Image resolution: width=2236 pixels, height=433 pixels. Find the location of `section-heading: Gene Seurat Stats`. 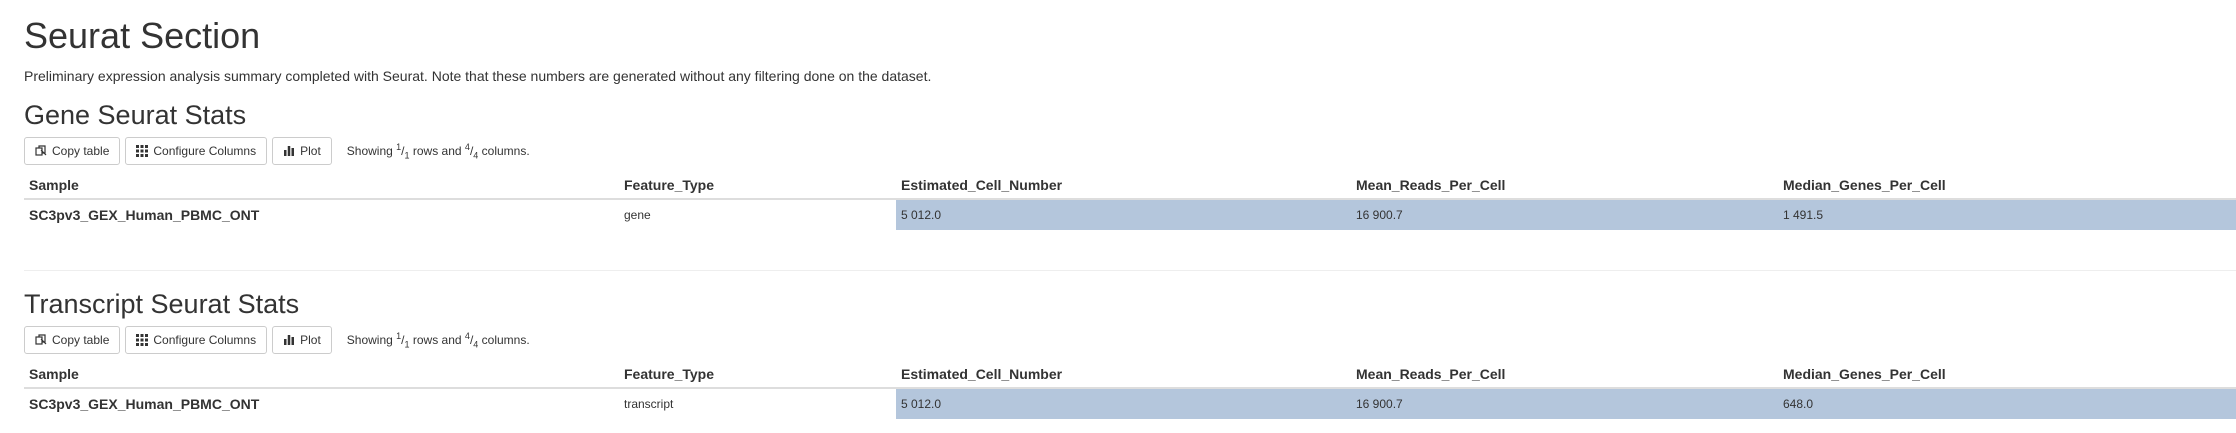

section-heading: Gene Seurat Stats is located at coordinates (135, 115).